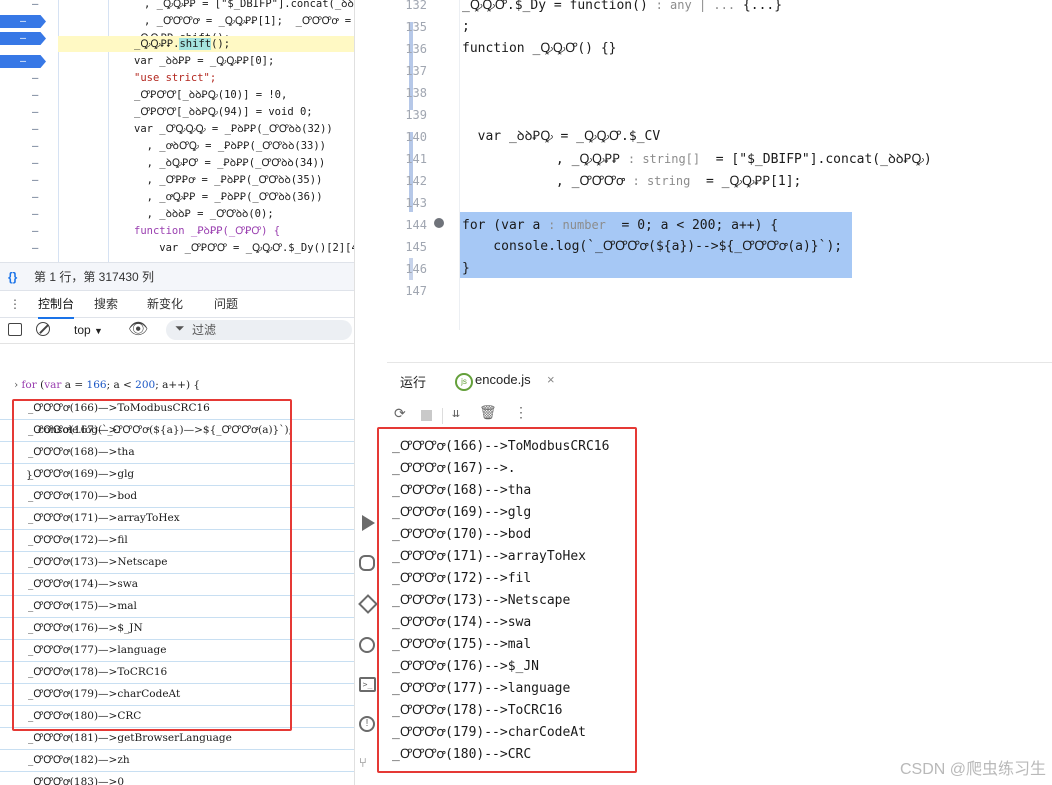 The width and height of the screenshot is (1052, 785). I want to click on source-line: – , _ꝍꝺꝌꝘ = _ꝐꝺꝐꝐ(_ꝌꝌꝺꝺ(33)), so click(179, 146).